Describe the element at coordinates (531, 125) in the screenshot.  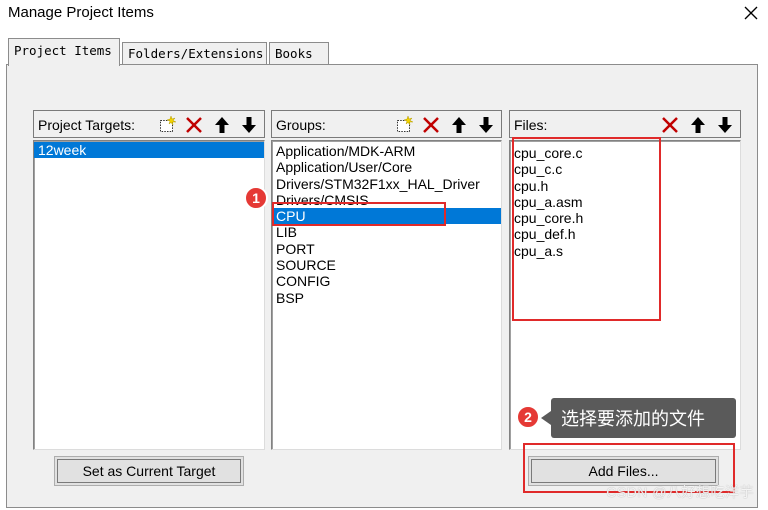
I see `files-label: Files:` at that location.